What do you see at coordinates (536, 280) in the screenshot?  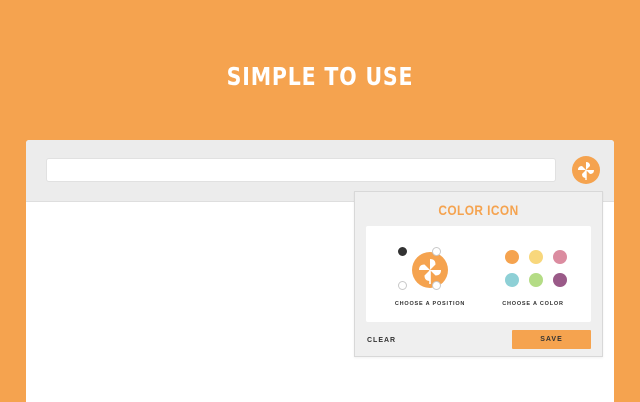 I see `color-swatch-green` at bounding box center [536, 280].